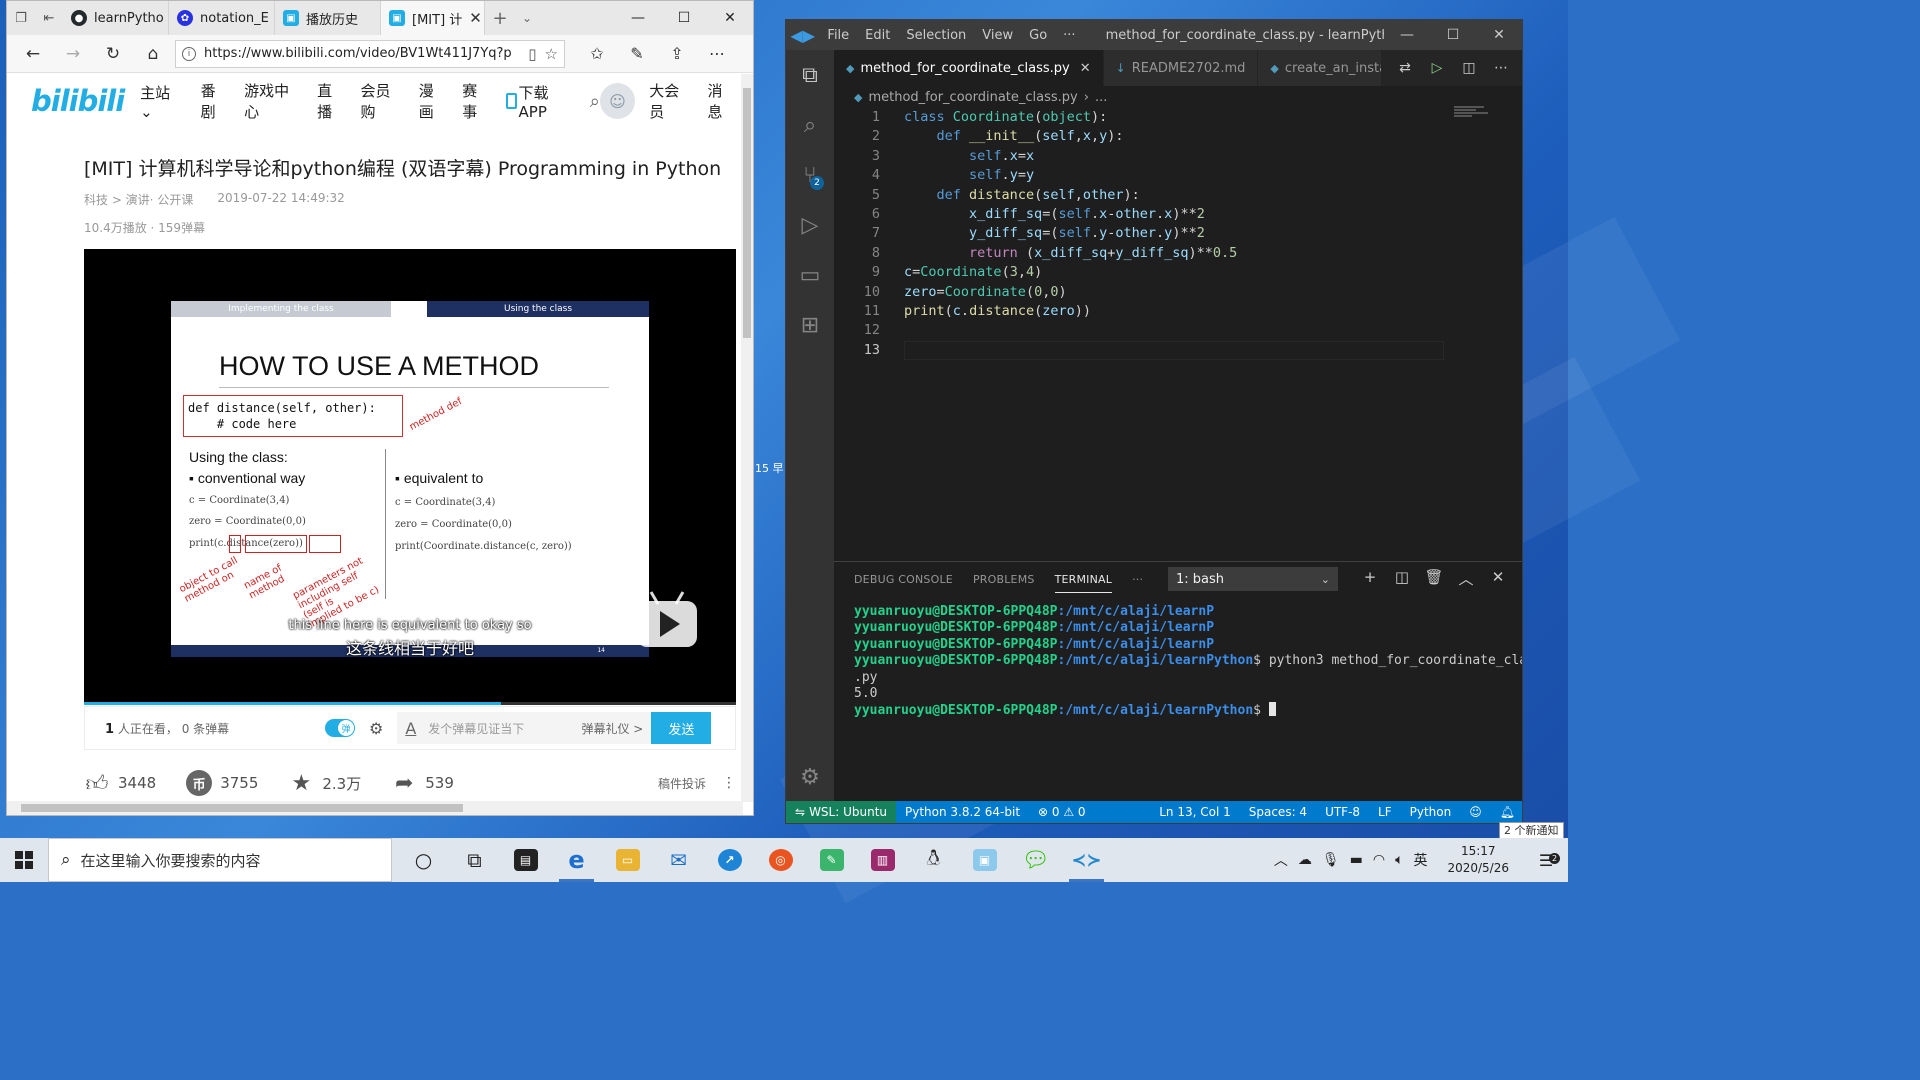 Image resolution: width=1920 pixels, height=1080 pixels. What do you see at coordinates (410, 703) in the screenshot?
I see `video-progress-bar` at bounding box center [410, 703].